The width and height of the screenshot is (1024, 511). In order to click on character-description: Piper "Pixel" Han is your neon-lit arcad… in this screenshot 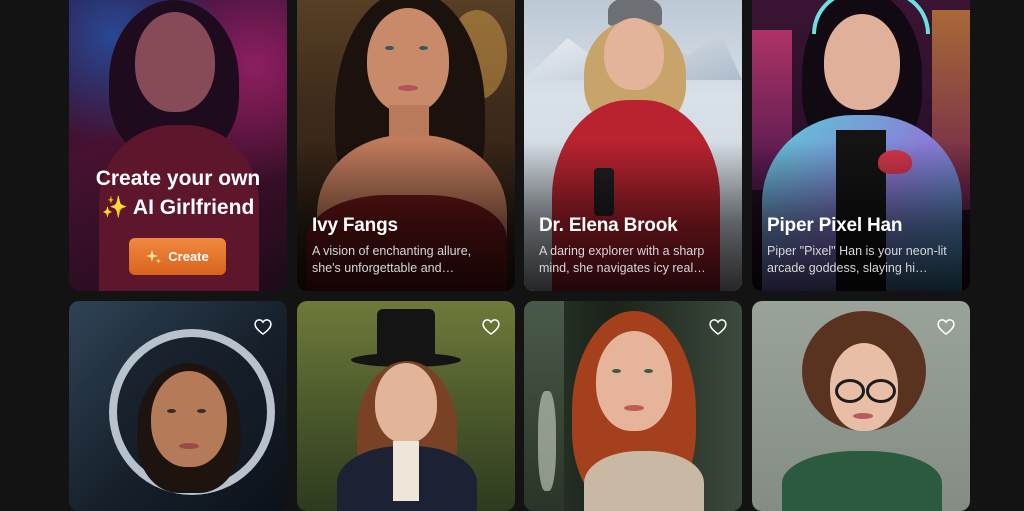, I will do `click(862, 260)`.